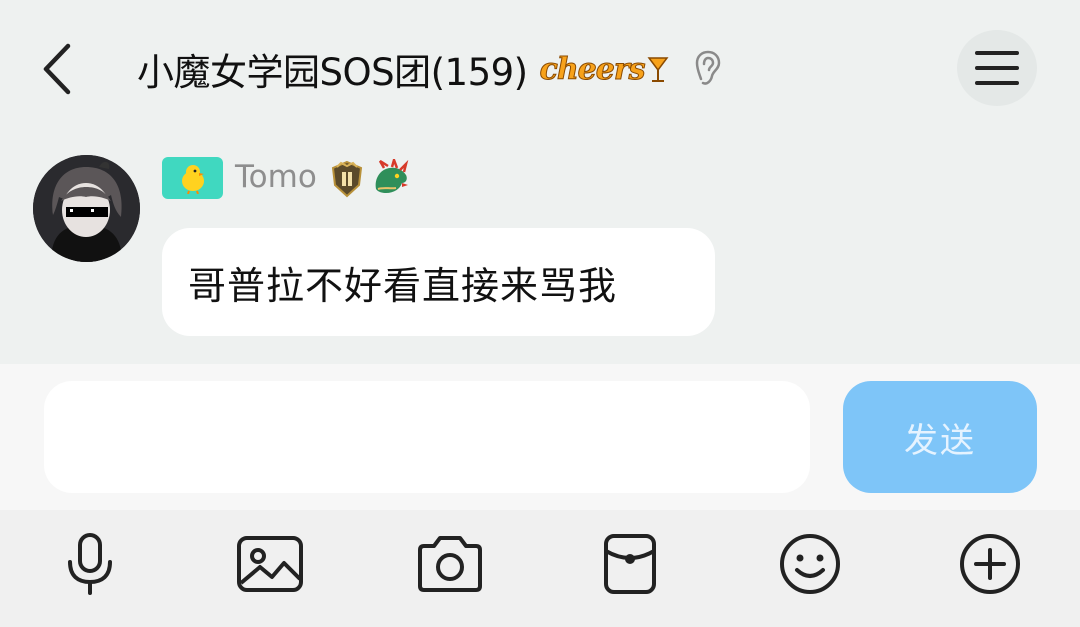 The image size is (1080, 627). I want to click on menu-icon, so click(997, 68).